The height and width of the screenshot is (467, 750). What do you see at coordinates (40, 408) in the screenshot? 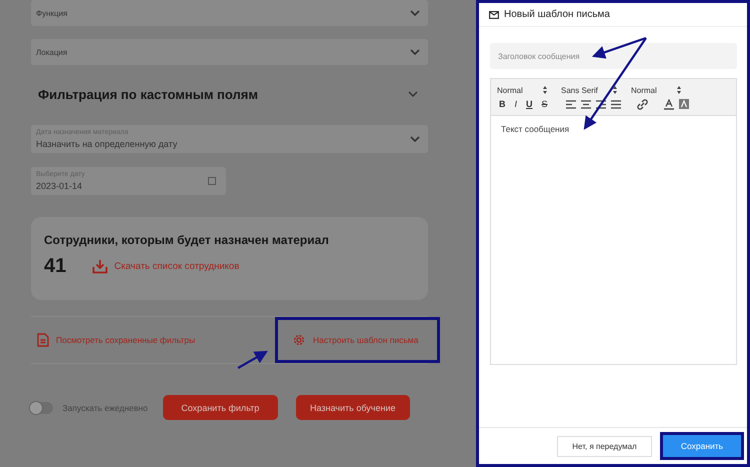
I see `toggle-switch` at bounding box center [40, 408].